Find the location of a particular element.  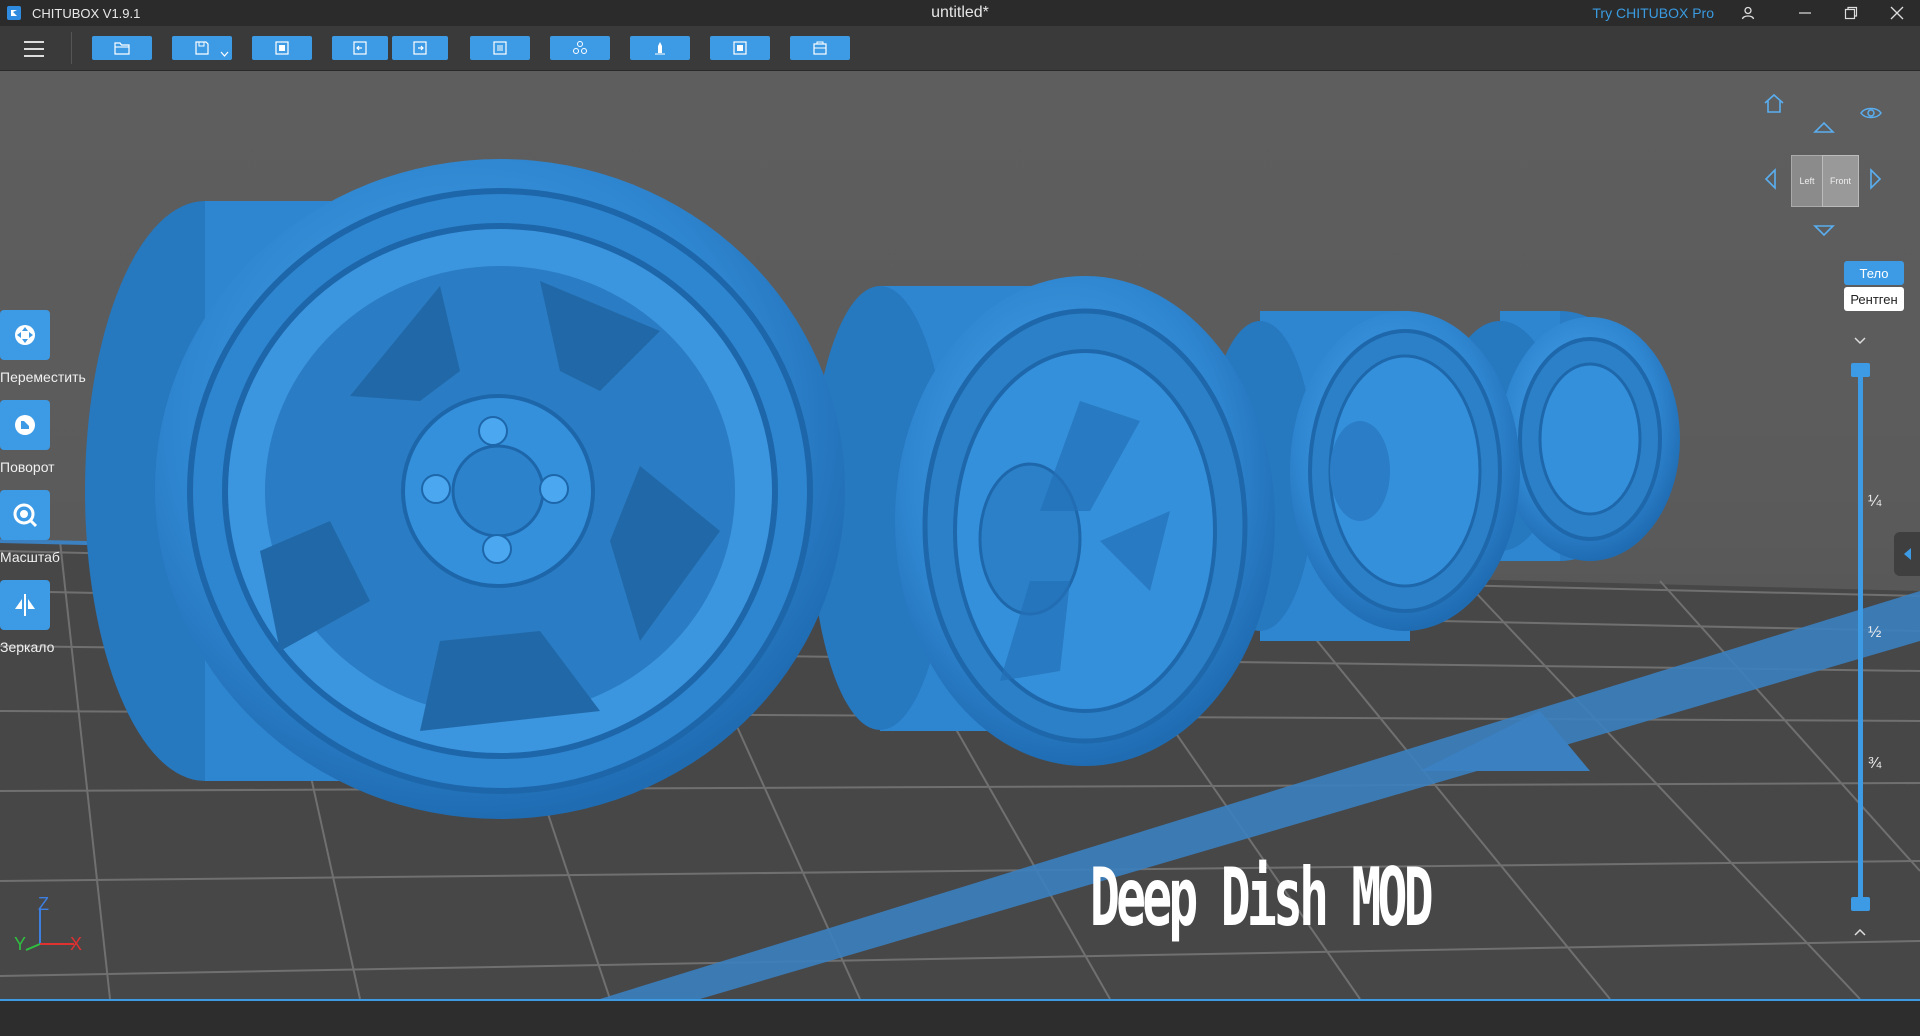

slider-expand-chevron-icon is located at coordinates (1860, 932).